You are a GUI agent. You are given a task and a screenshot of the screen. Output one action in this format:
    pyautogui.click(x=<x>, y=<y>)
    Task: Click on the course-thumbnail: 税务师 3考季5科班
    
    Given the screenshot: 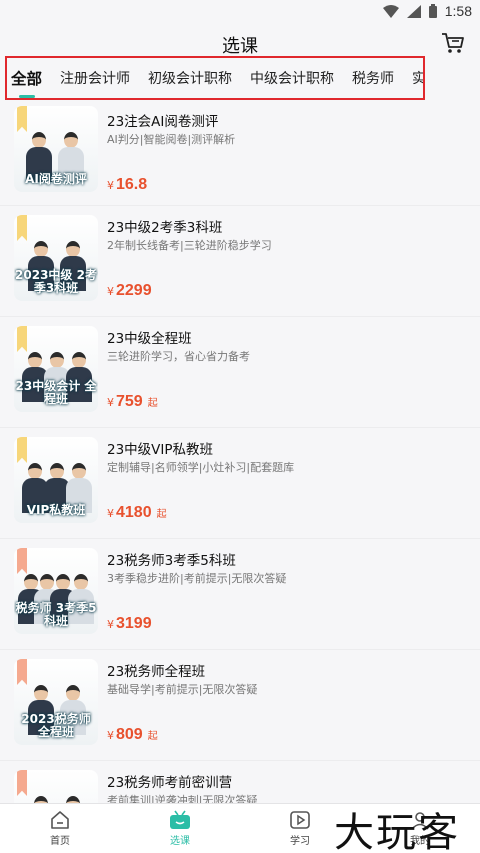 What is the action you would take?
    pyautogui.click(x=56, y=591)
    